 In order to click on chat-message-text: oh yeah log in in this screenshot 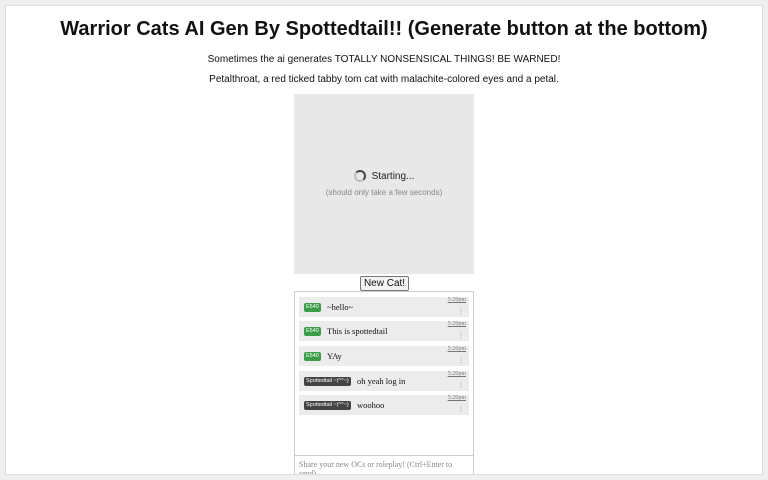, I will do `click(381, 381)`.